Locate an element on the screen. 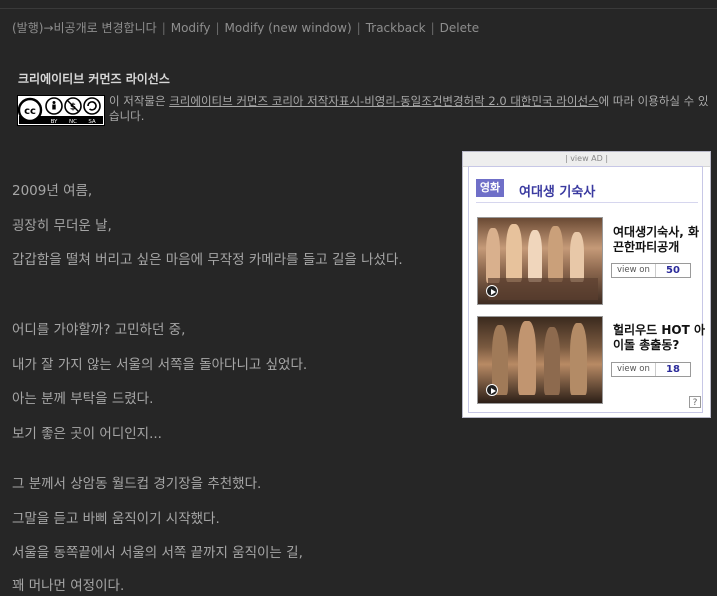  post-paragraph: 아는 분께 부탁을 드렸다. is located at coordinates (83, 399).